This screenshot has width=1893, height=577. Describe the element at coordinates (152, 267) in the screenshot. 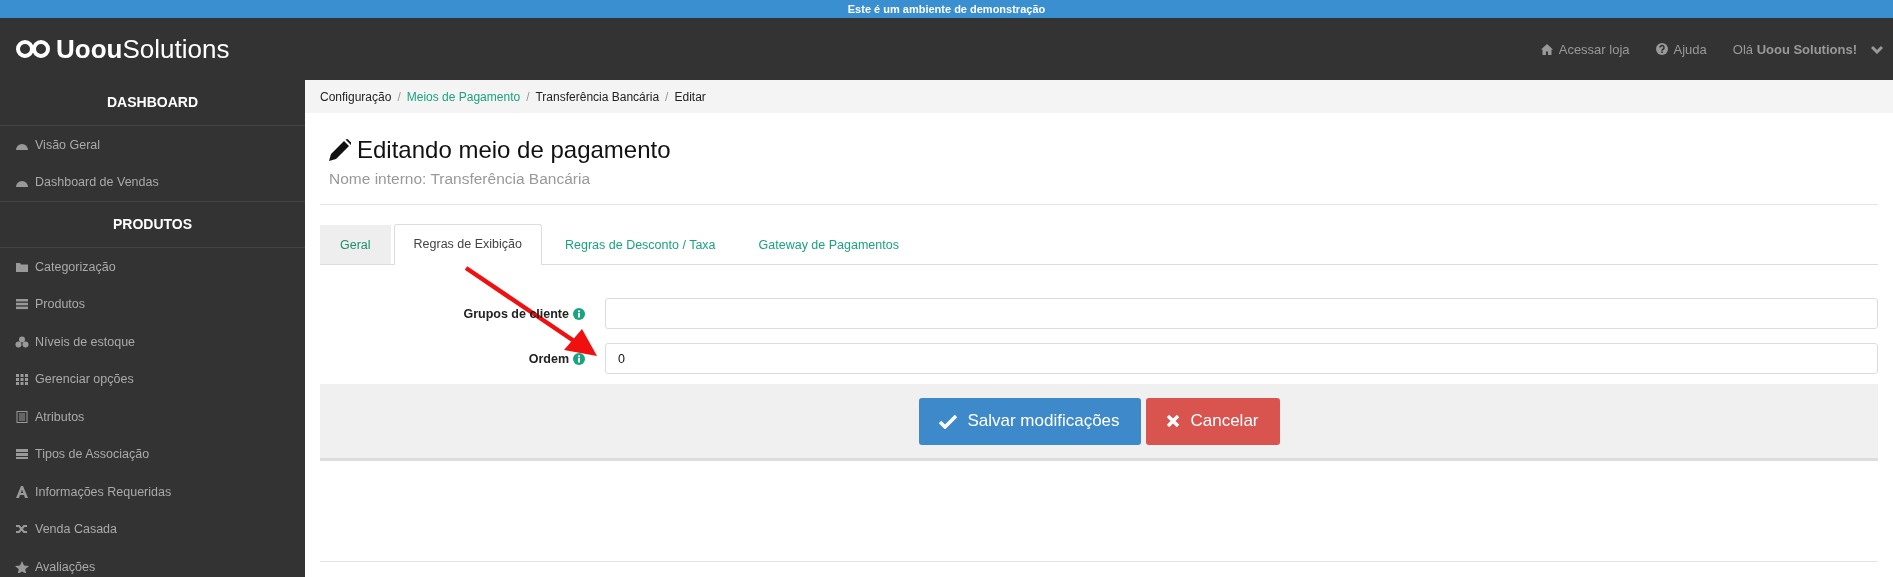

I see `sidebar-item: Categorização` at that location.